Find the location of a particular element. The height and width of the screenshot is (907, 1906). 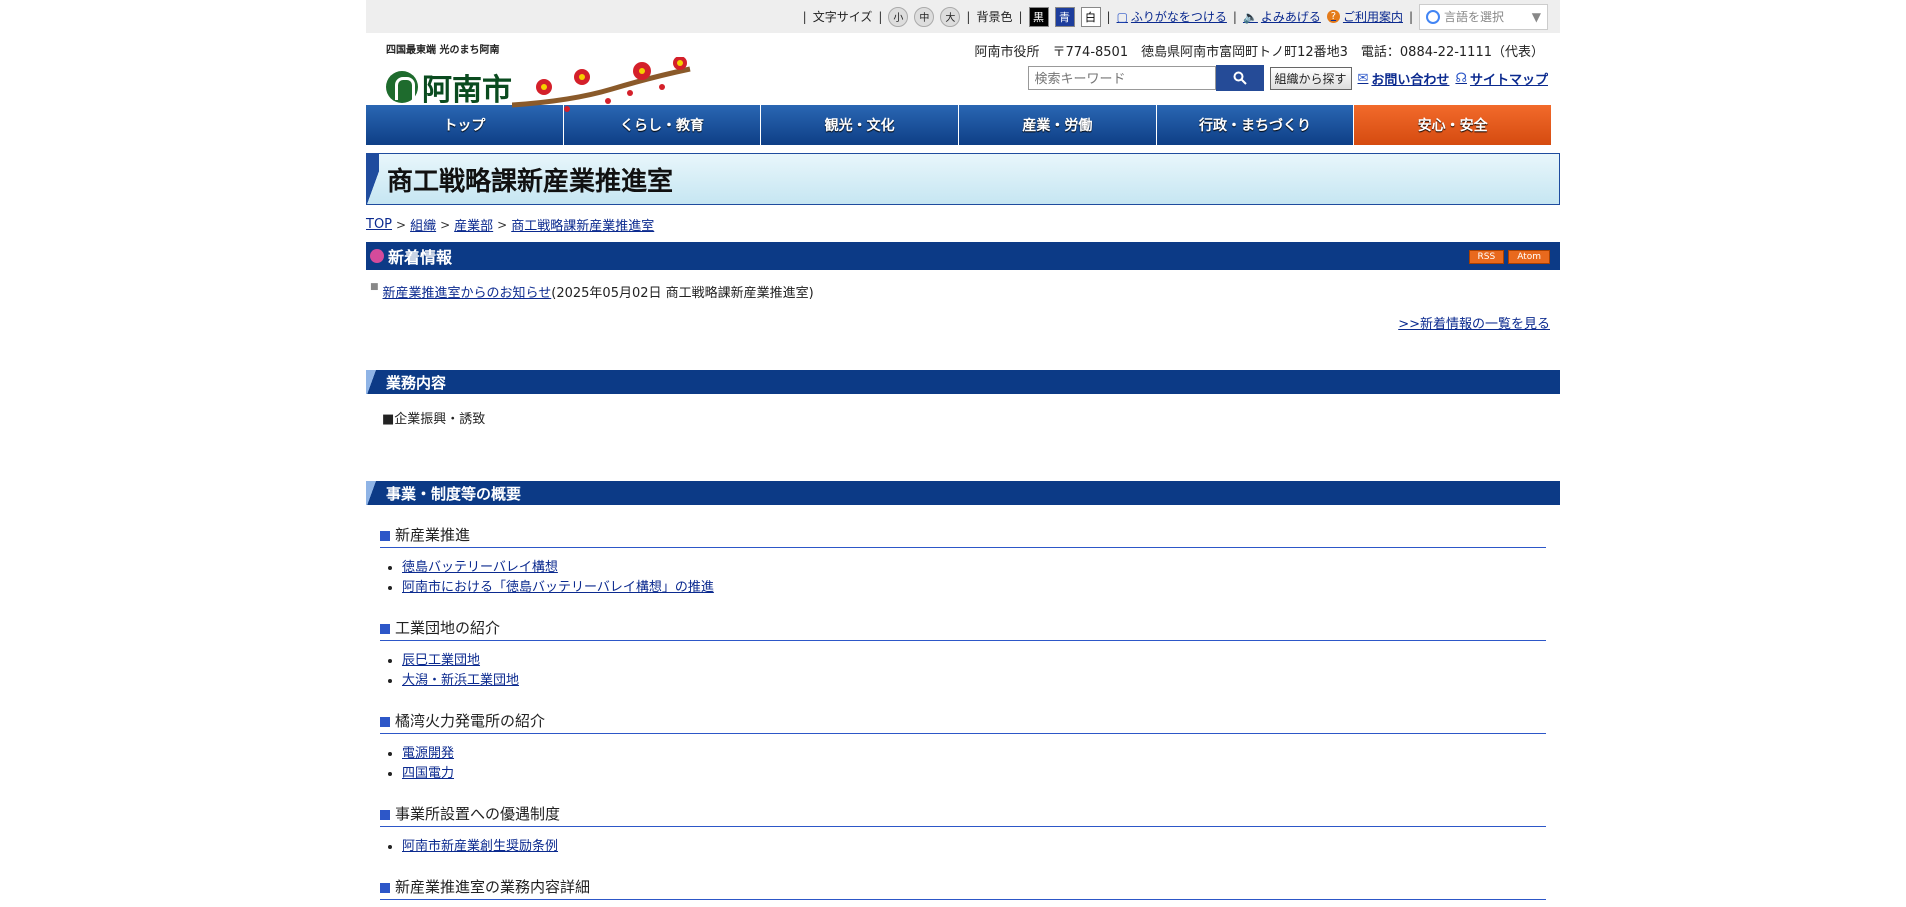

link-list: 阿南市新産業創生奨励条例 is located at coordinates (963, 847).